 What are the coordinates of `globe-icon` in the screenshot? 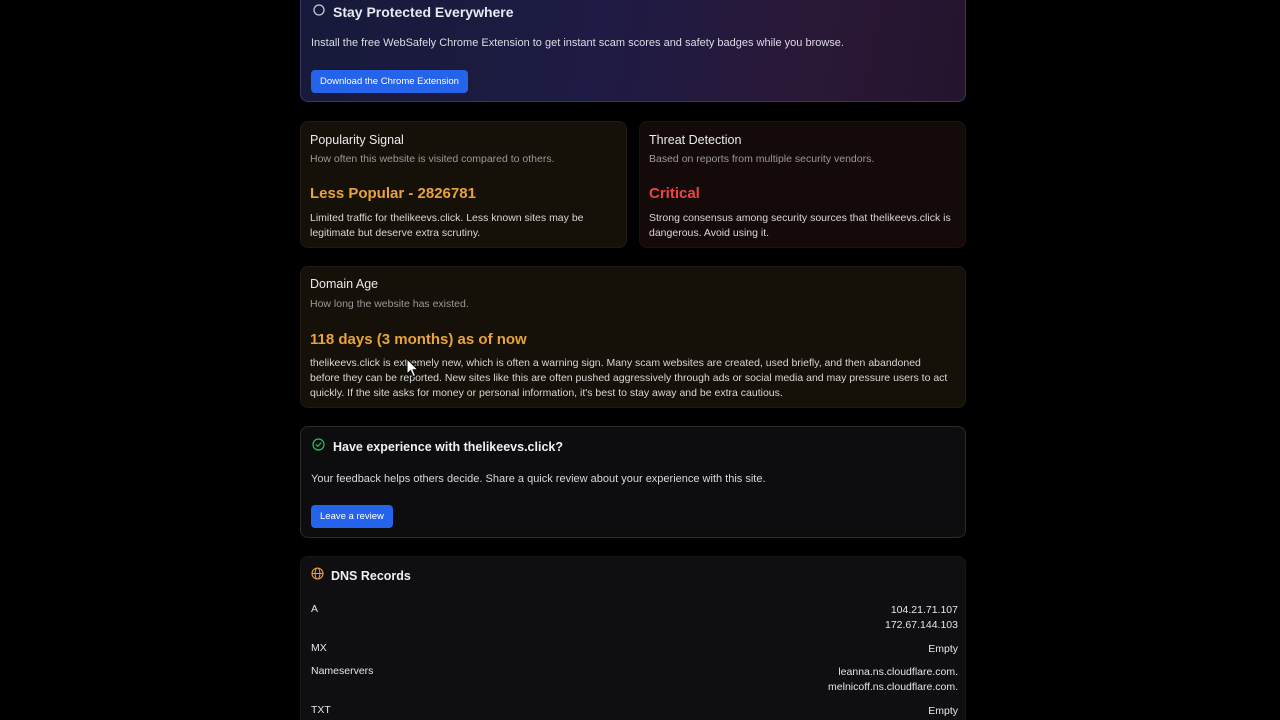 It's located at (317, 576).